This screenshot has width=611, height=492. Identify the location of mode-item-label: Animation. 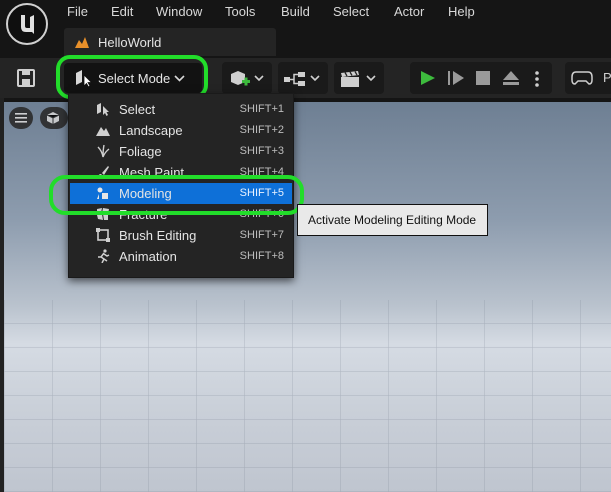
(148, 256).